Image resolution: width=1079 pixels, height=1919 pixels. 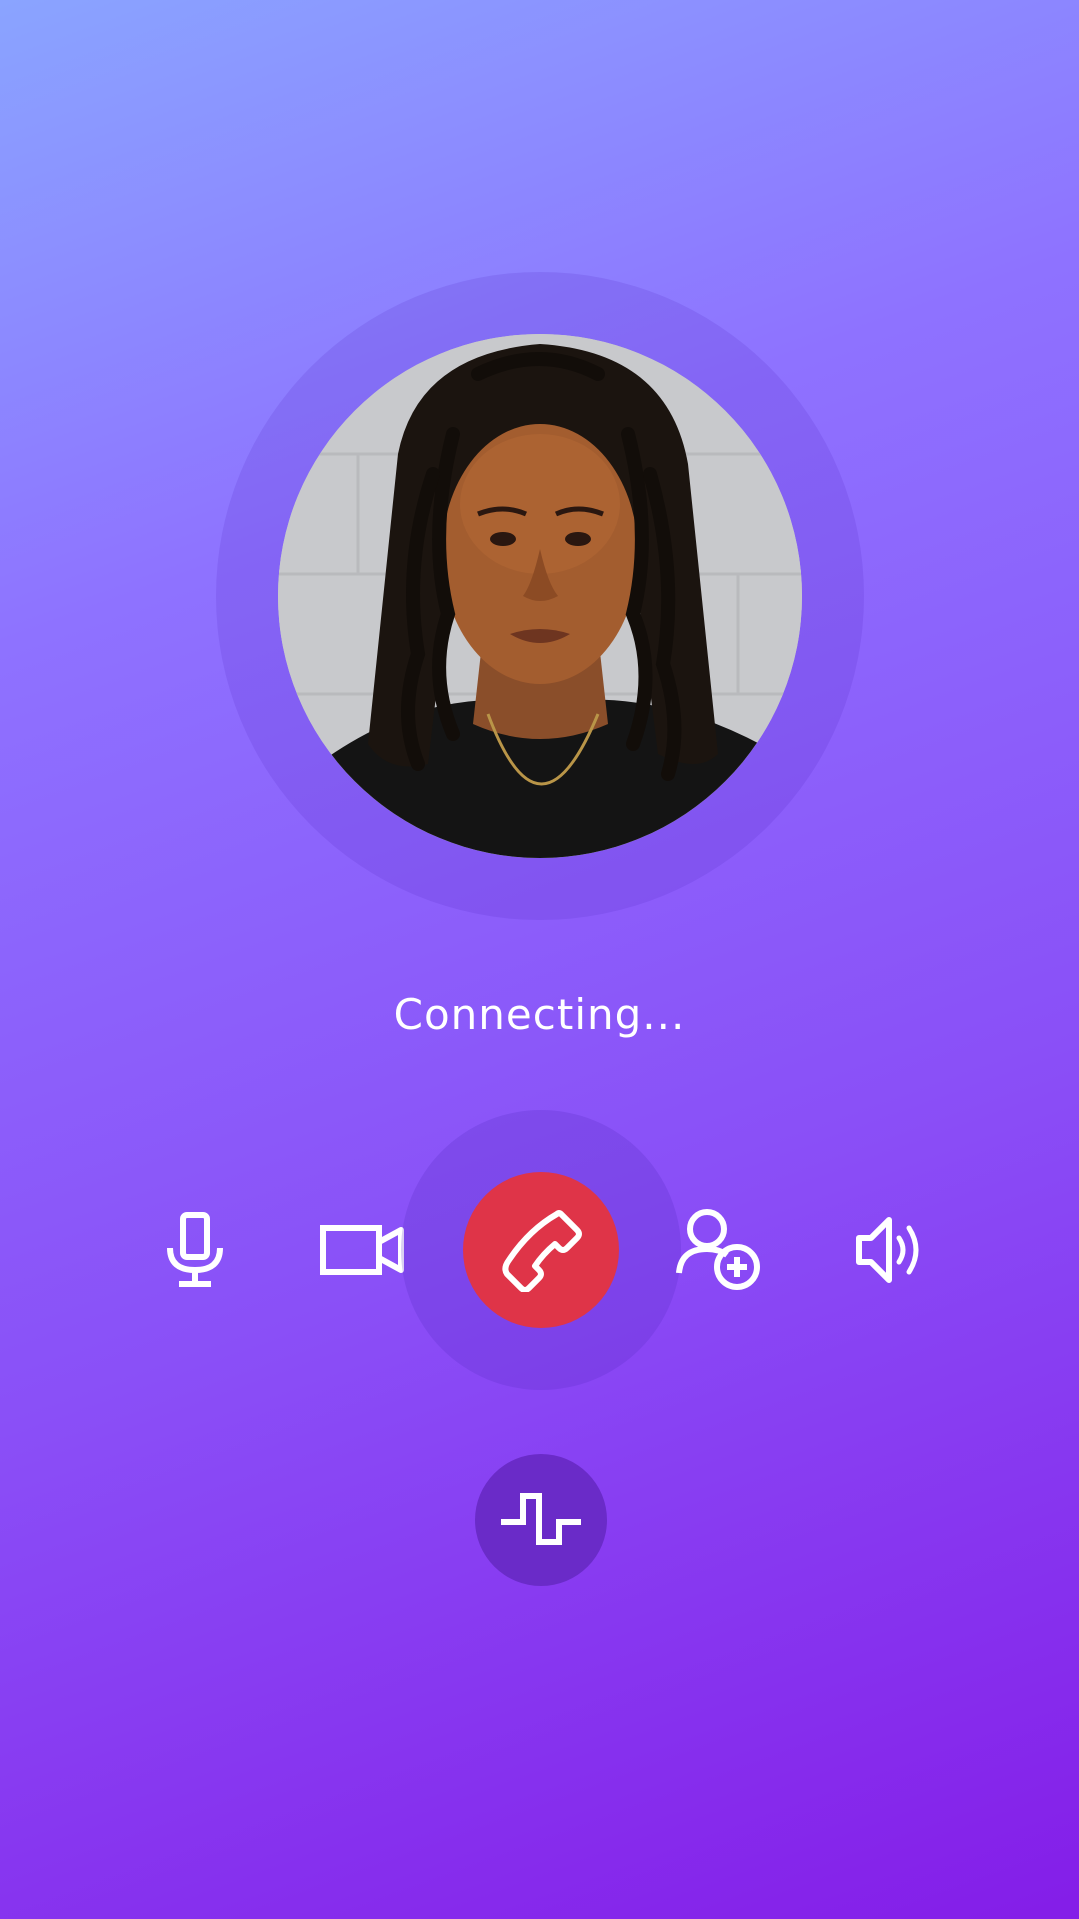 I want to click on mute-button, so click(x=195, y=1250).